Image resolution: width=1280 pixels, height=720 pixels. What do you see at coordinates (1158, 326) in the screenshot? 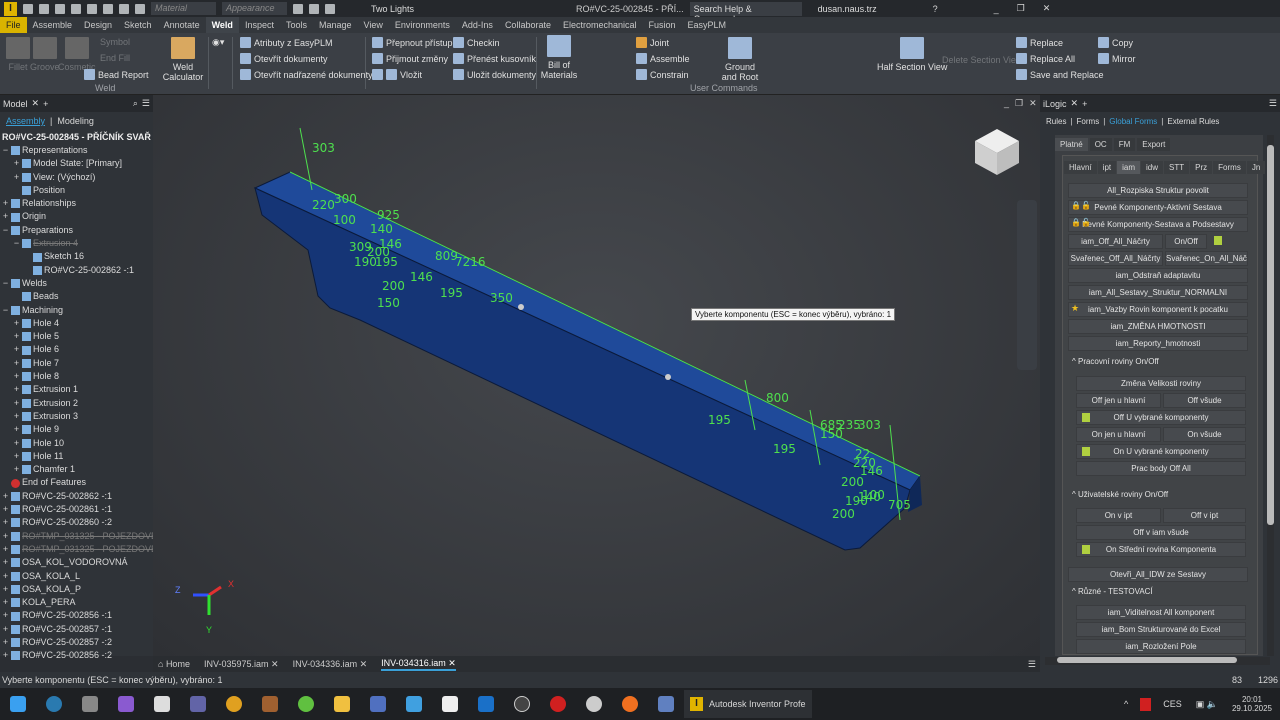
I see `rule-button-b11: iam_ZMĚNA HMOTNOSTI` at bounding box center [1158, 326].